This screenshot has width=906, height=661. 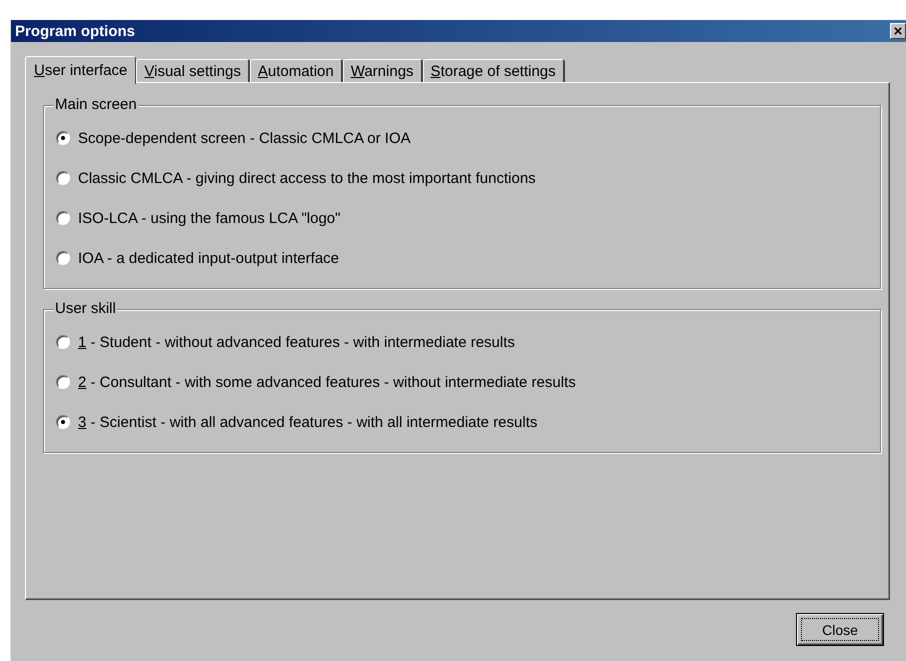 What do you see at coordinates (327, 382) in the screenshot?
I see `option-label: 2 - Consultant - with some advanced features - without intermediate results` at bounding box center [327, 382].